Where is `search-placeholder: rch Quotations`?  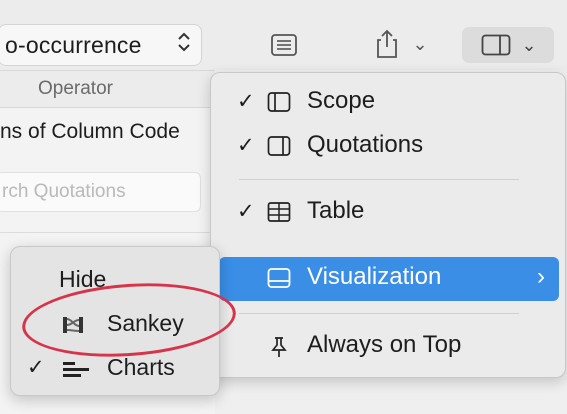 search-placeholder: rch Quotations is located at coordinates (64, 191).